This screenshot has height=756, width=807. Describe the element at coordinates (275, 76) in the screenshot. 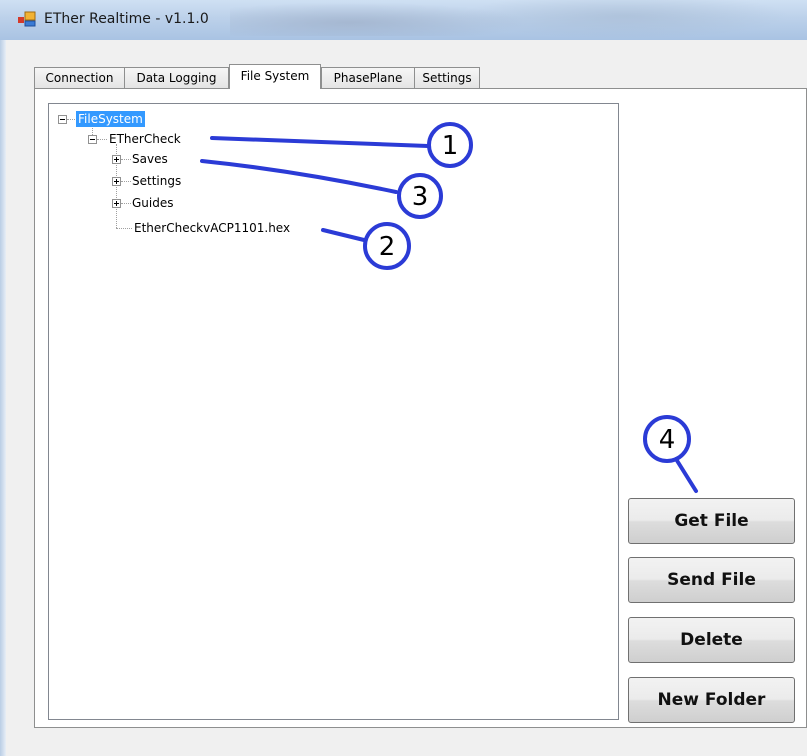

I see `tab-file-system: File System` at that location.